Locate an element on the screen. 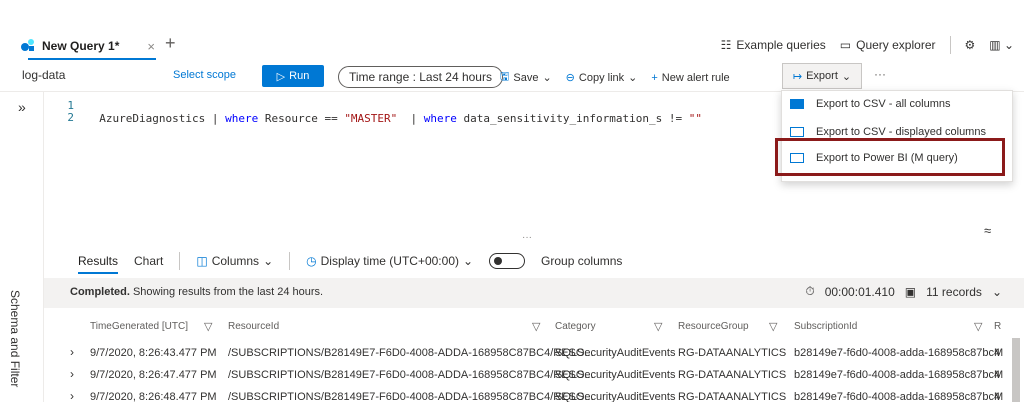 This screenshot has height=402, width=1024. query-tab: New Query 1* × is located at coordinates (87, 46).